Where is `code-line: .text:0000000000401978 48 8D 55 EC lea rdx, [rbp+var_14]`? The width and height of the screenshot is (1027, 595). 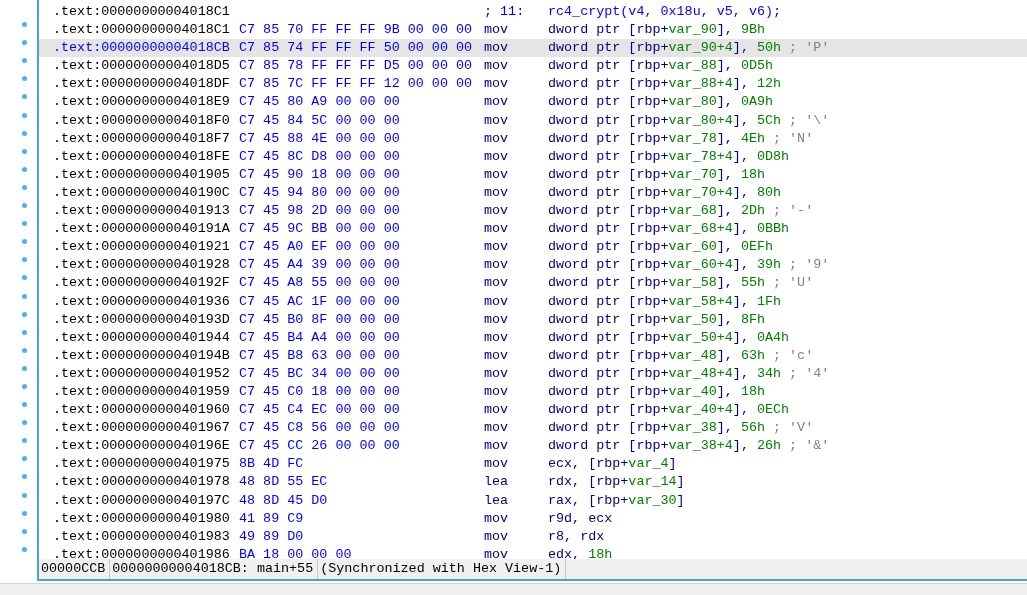
code-line: .text:0000000000401978 48 8D 55 EC lea rdx, [rbp+var_14] is located at coordinates (533, 482).